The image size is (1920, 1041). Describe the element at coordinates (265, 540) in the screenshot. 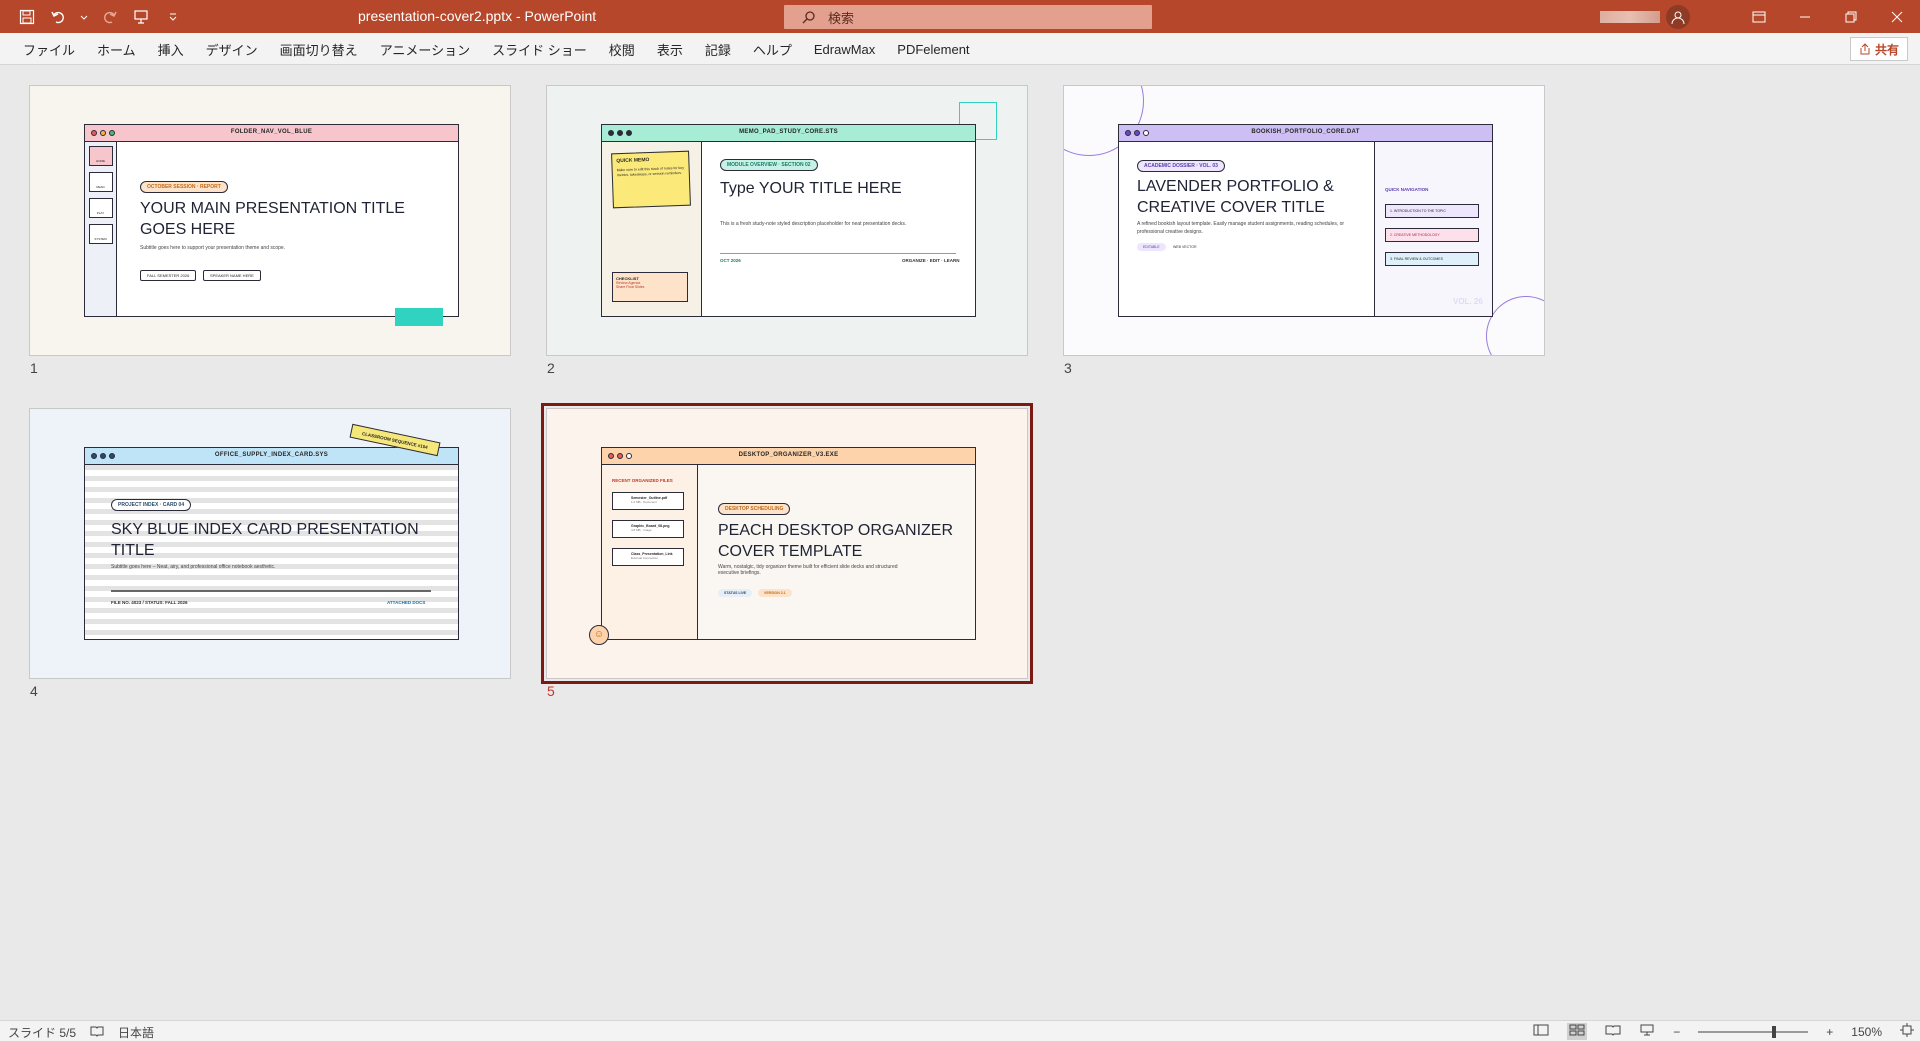

I see `slide-4-title: SKY BLUE INDEX CARD PRESENTATION TITLE` at that location.